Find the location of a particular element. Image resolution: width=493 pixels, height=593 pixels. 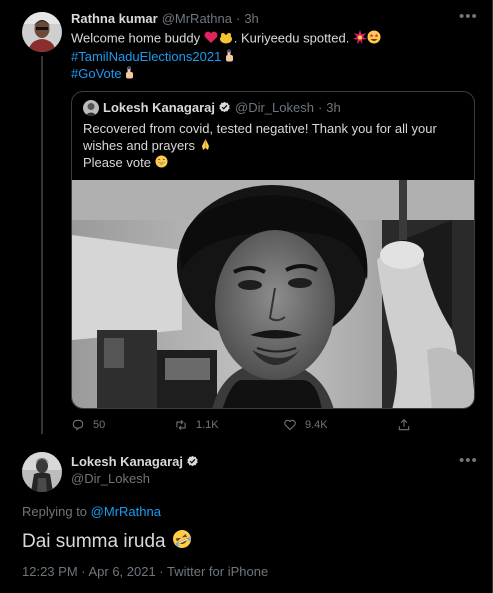

quoted-tweet-header: Lokesh Kanagaraj @Dir_Lokesh · 3h is located at coordinates (222, 107).